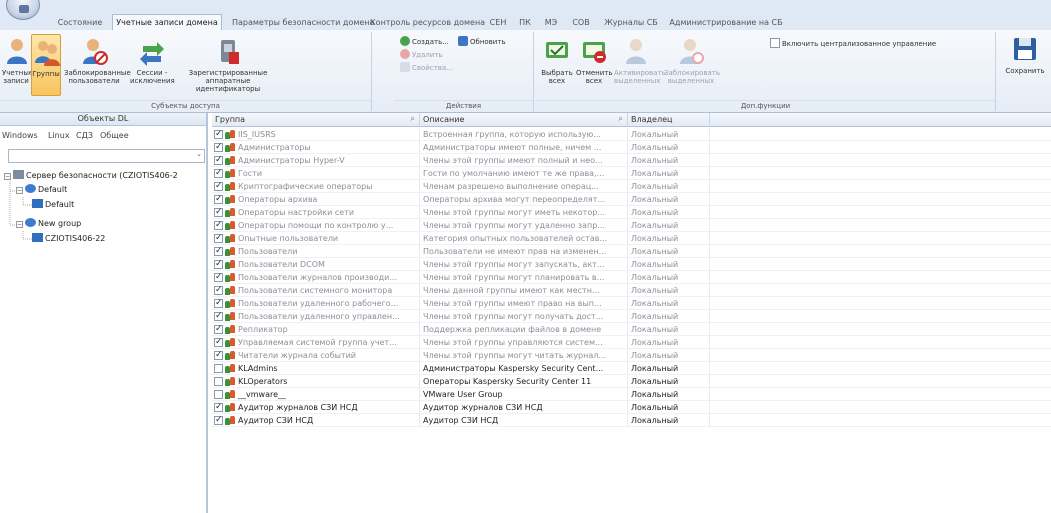 The image size is (1051, 513). Describe the element at coordinates (95, 52) in the screenshot. I see `blocked-user-icon` at that location.